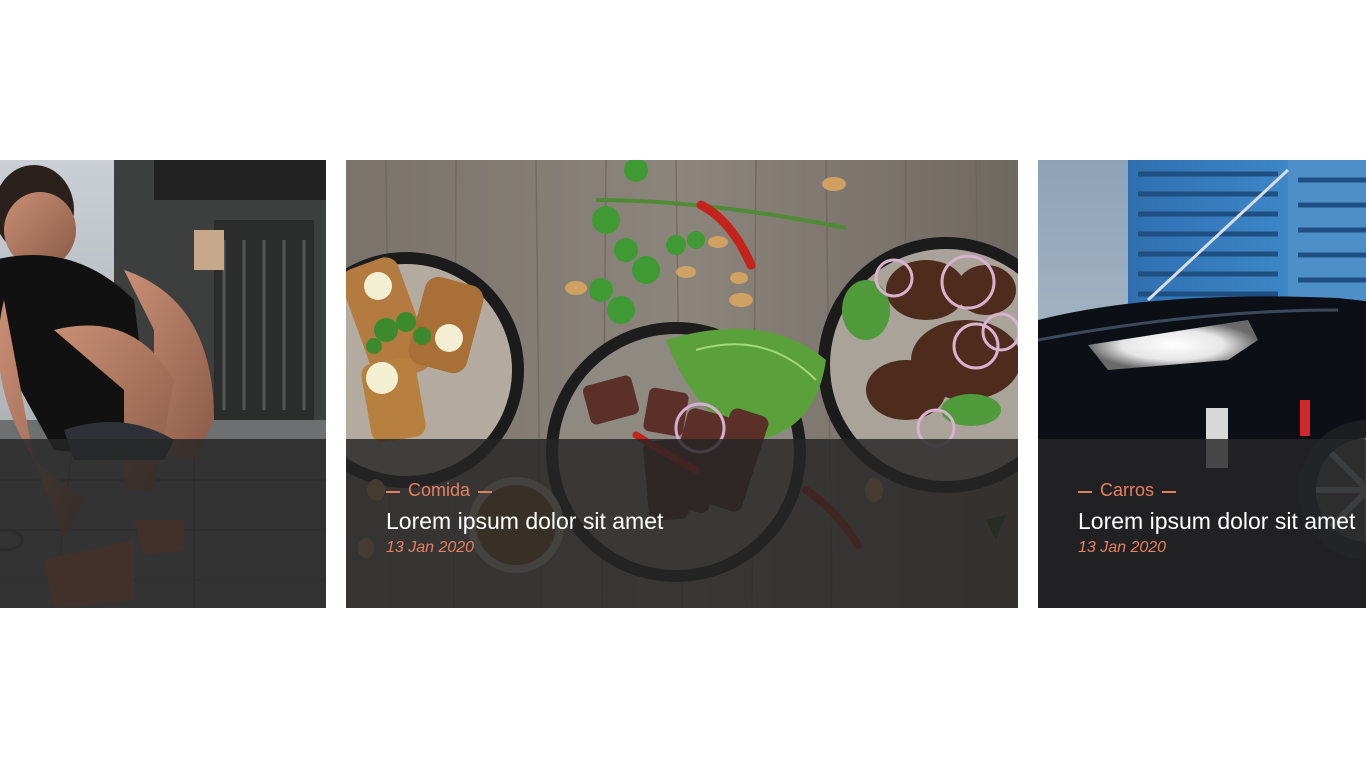 The height and width of the screenshot is (768, 1366). I want to click on category-tag: Comida, so click(524, 490).